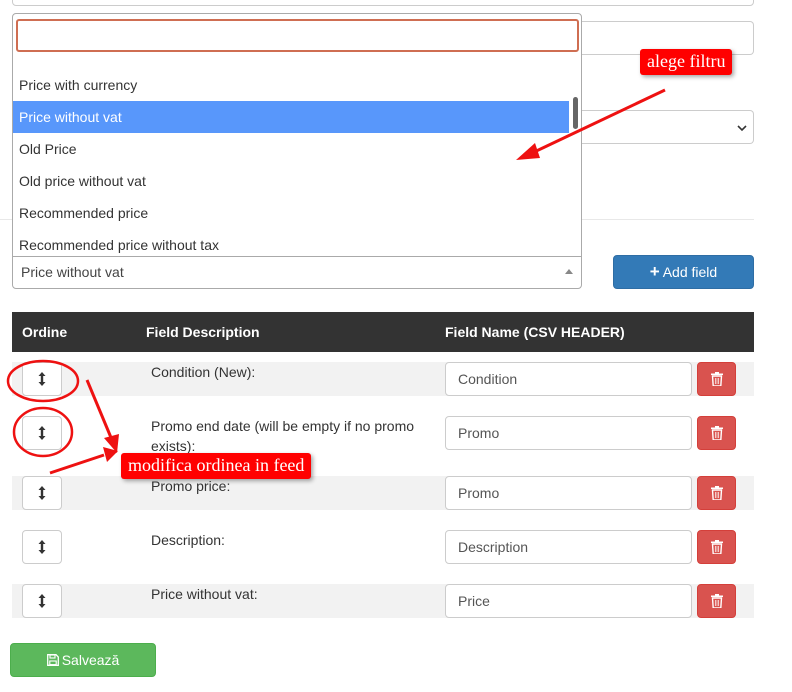 This screenshot has width=792, height=692. I want to click on annotation-label-filter: alege filtru, so click(686, 62).